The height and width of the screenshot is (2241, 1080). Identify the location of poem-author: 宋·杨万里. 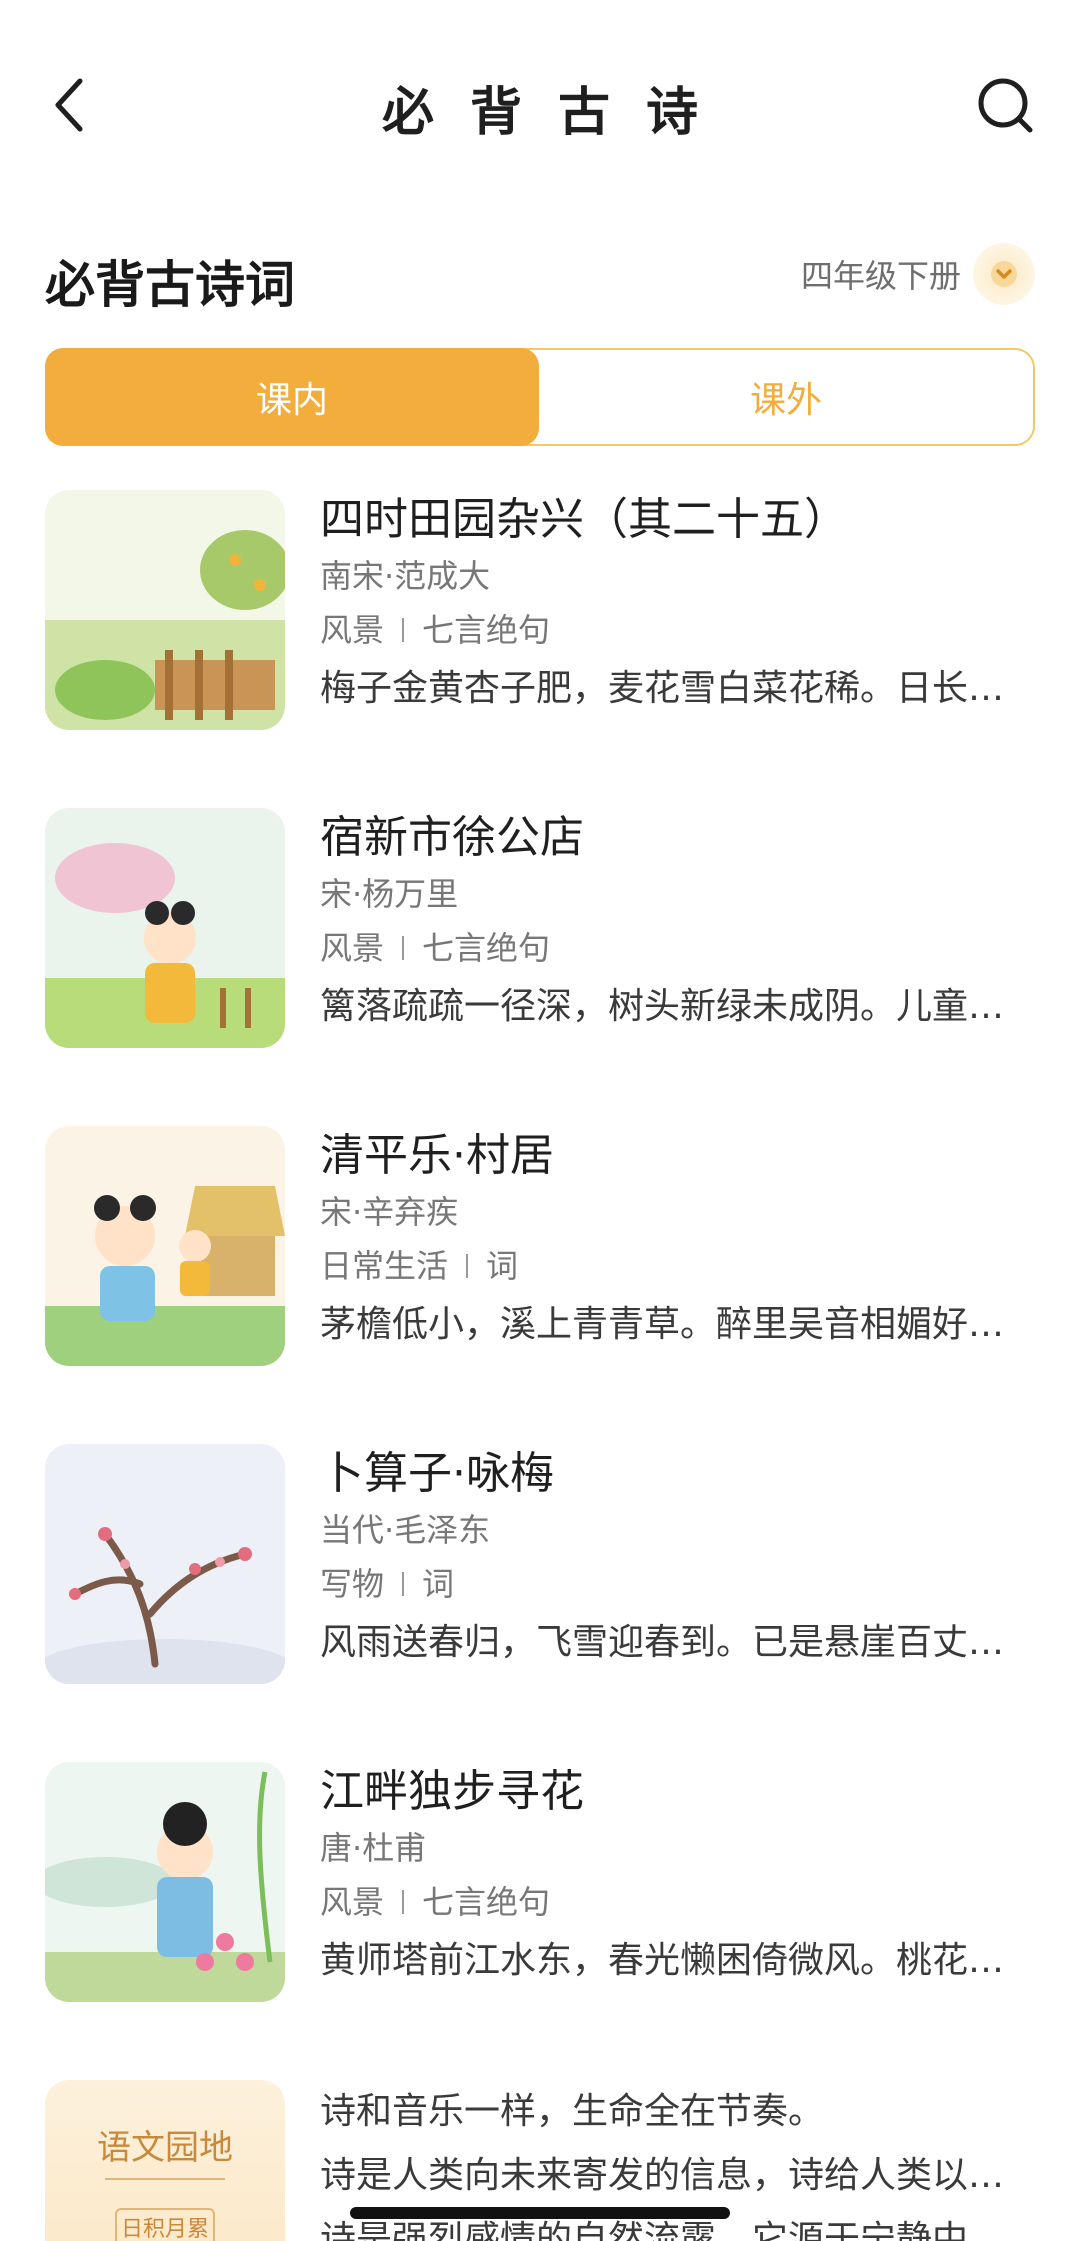
(389, 894).